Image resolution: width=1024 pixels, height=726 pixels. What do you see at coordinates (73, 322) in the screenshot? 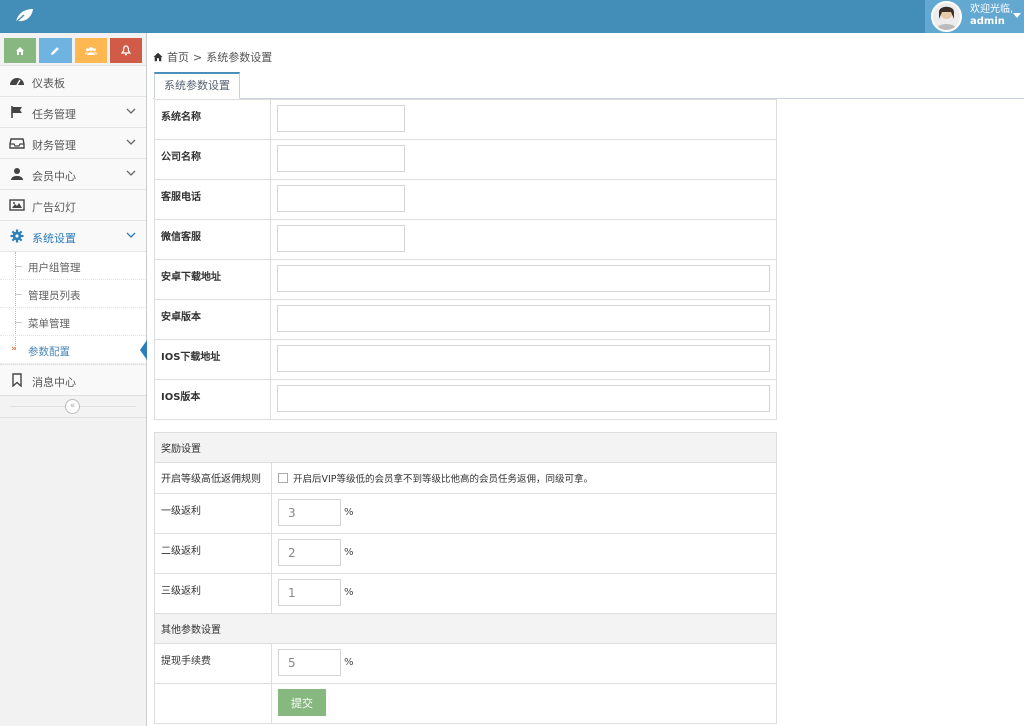
I see `submenu-item-menus: 菜单管理` at bounding box center [73, 322].